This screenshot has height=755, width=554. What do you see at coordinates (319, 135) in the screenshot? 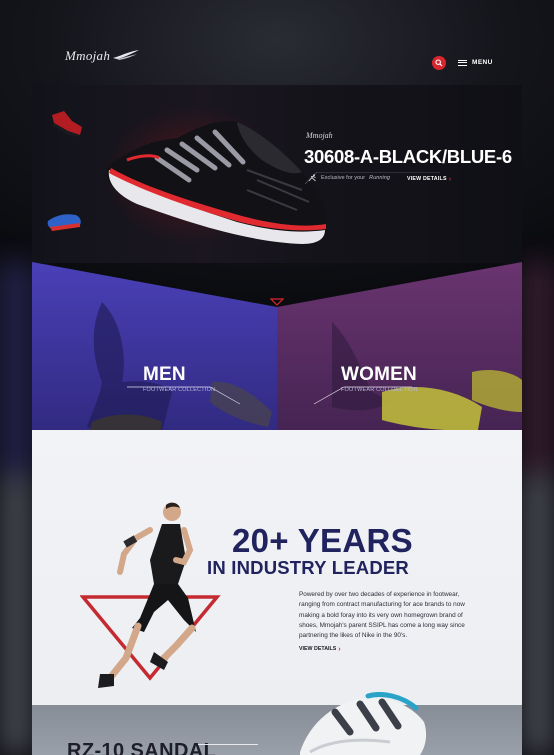
I see `hero-brand: Mmojah` at bounding box center [319, 135].